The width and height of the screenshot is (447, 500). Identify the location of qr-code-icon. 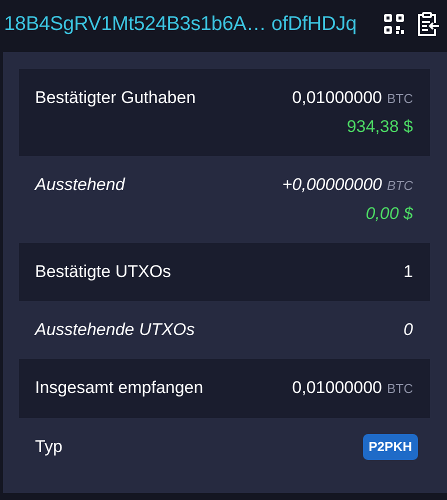
(394, 24).